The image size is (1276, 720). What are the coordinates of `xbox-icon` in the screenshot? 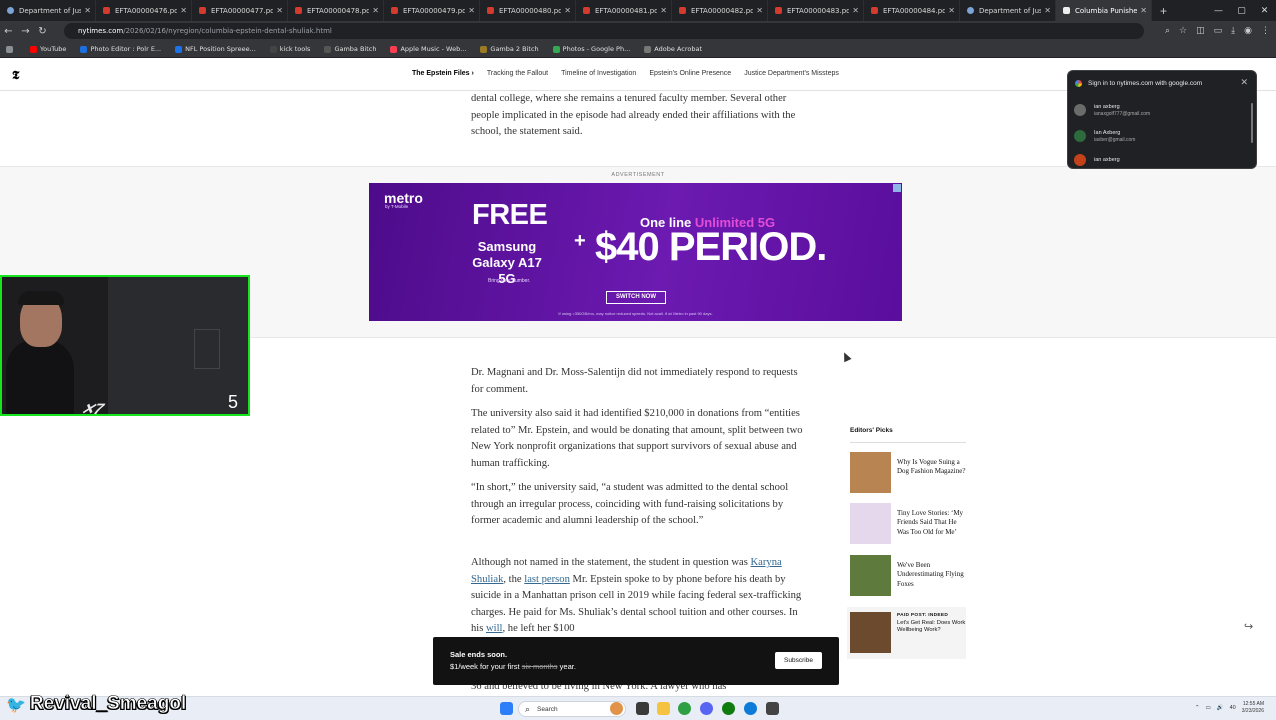 It's located at (728, 708).